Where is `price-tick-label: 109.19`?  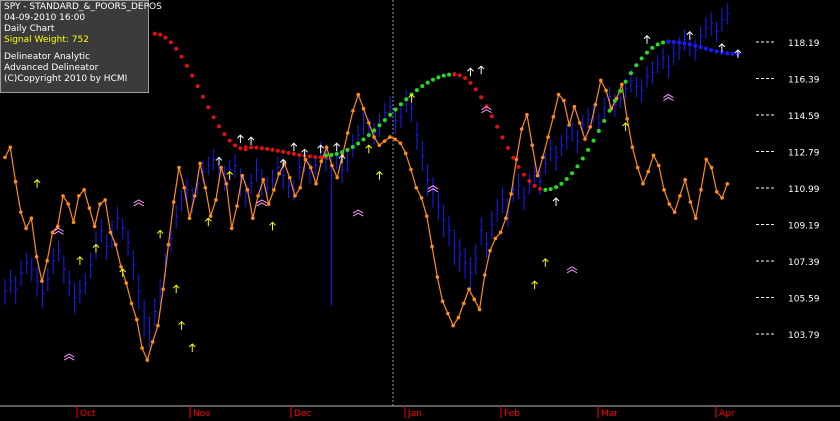 price-tick-label: 109.19 is located at coordinates (804, 227).